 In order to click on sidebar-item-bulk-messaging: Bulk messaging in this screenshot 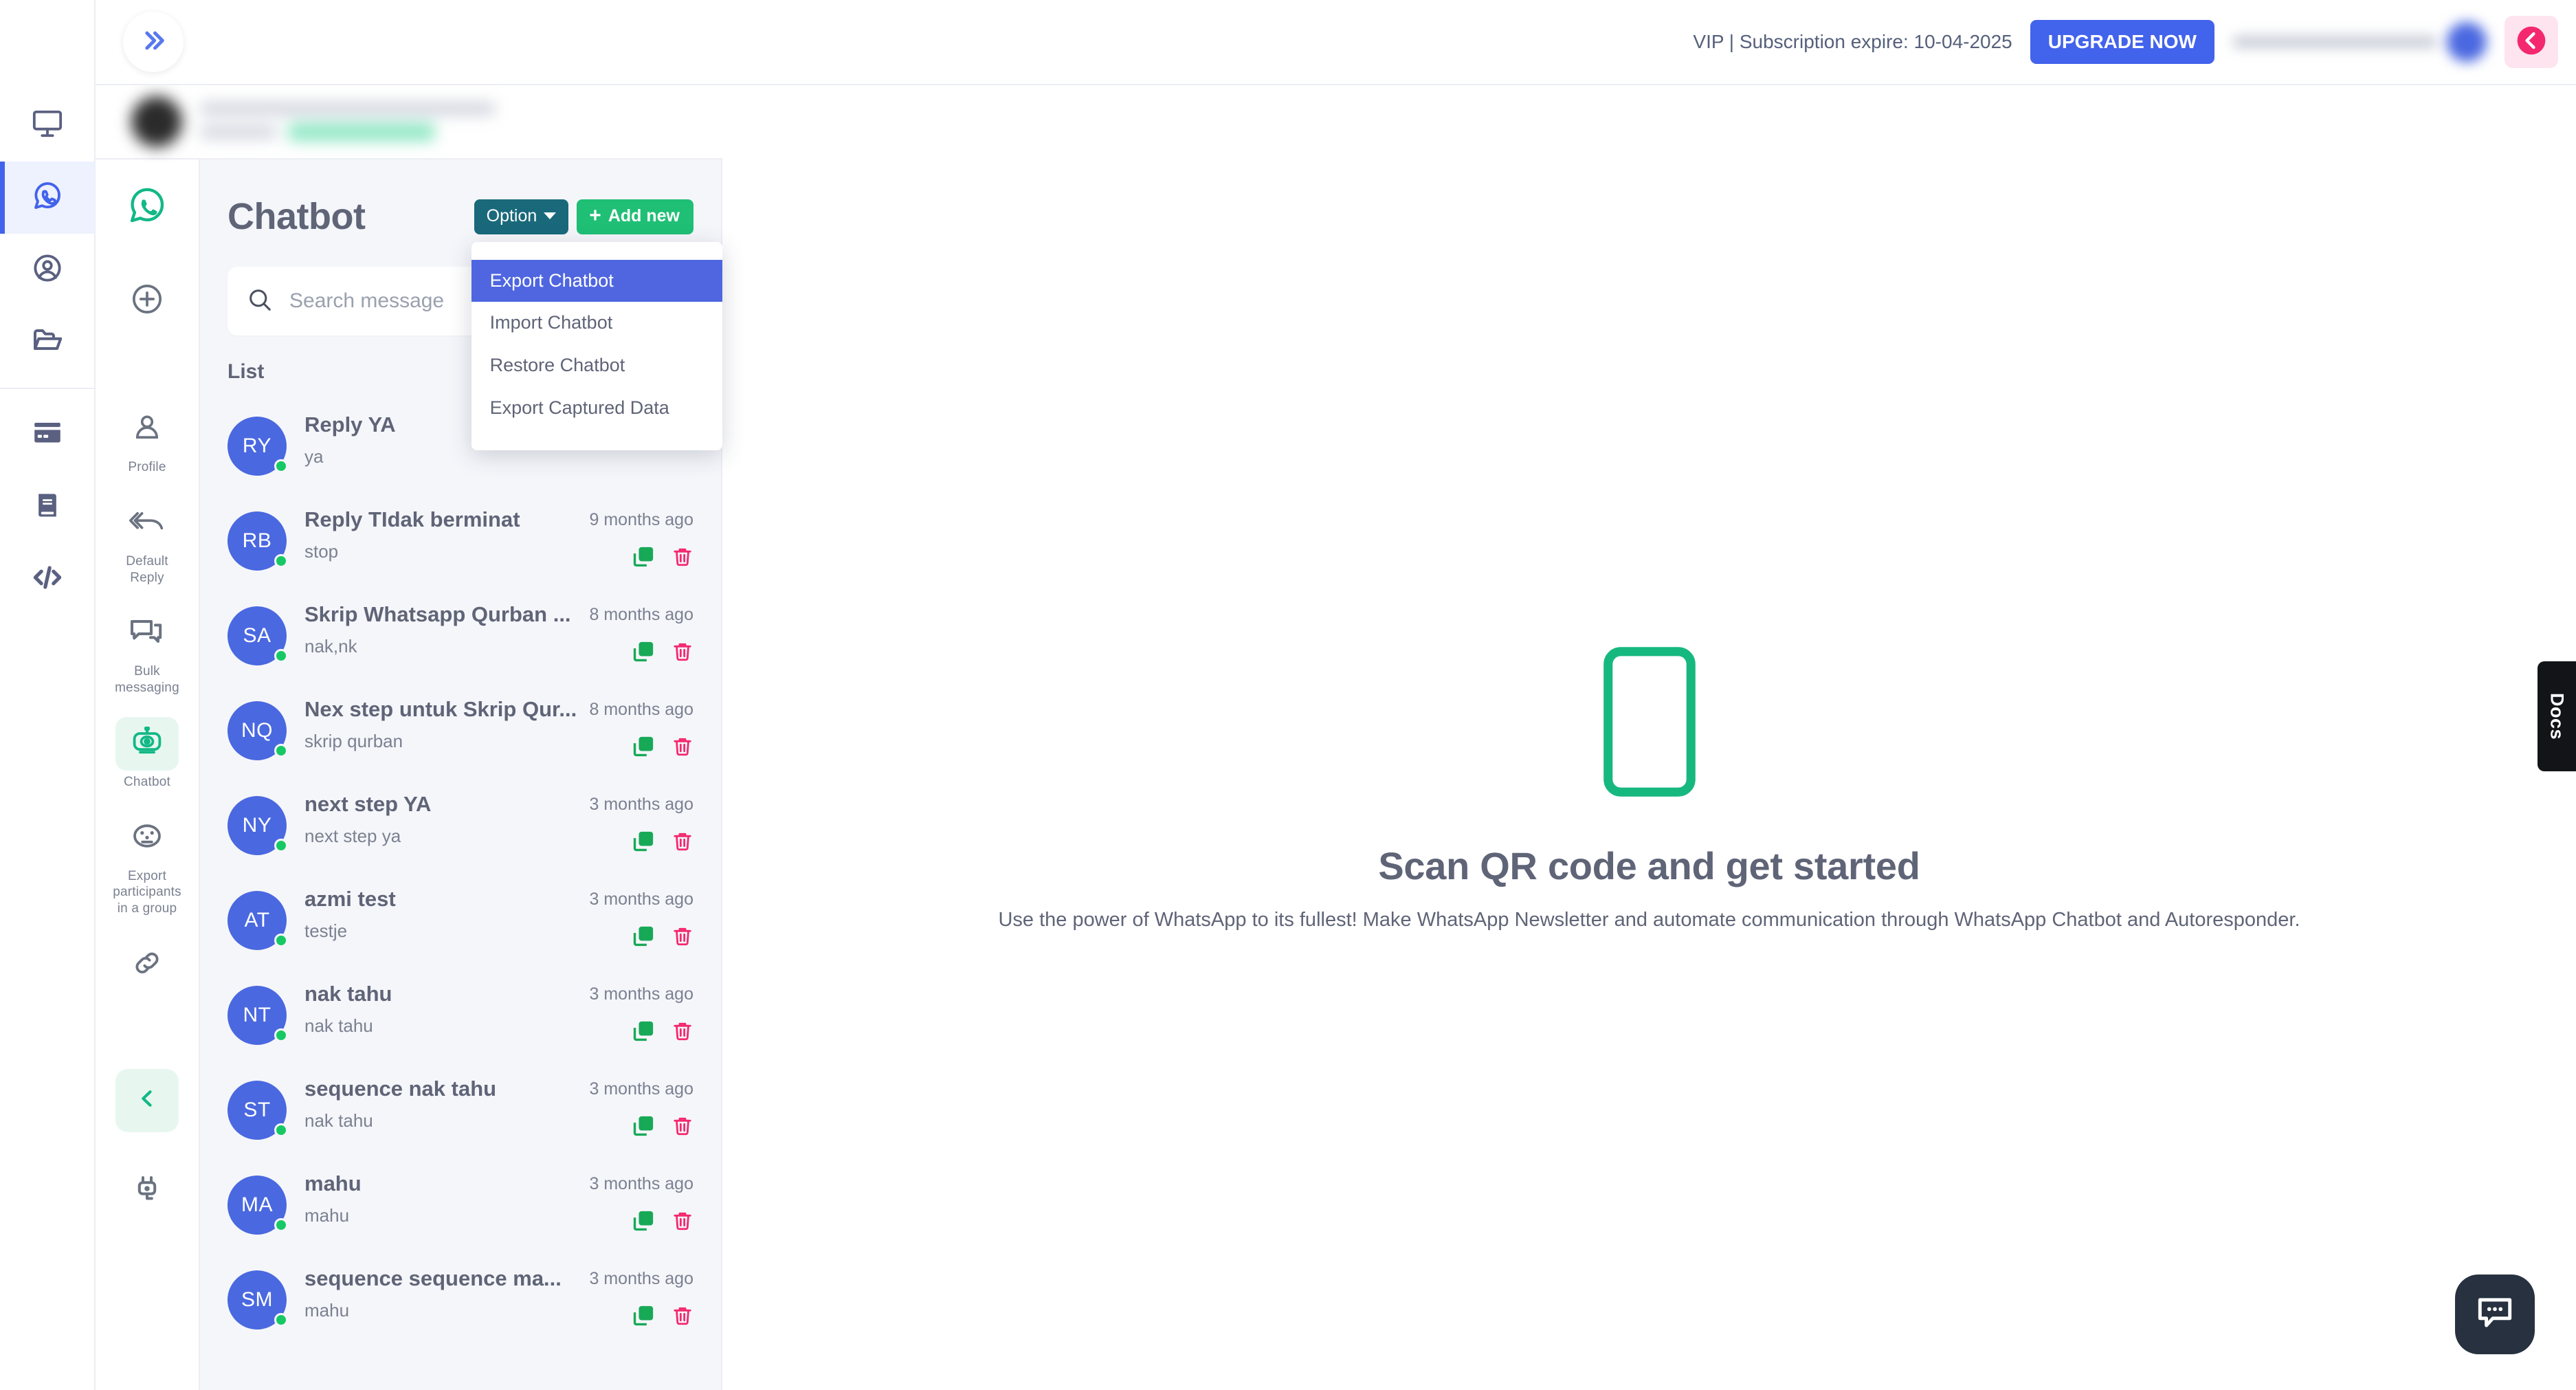, I will do `click(147, 651)`.